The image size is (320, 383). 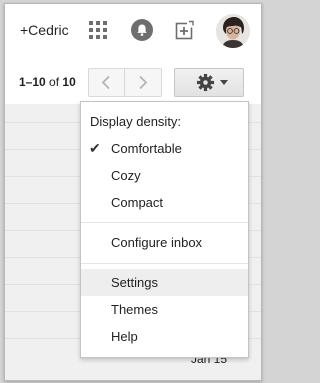 What do you see at coordinates (233, 31) in the screenshot?
I see `avatar` at bounding box center [233, 31].